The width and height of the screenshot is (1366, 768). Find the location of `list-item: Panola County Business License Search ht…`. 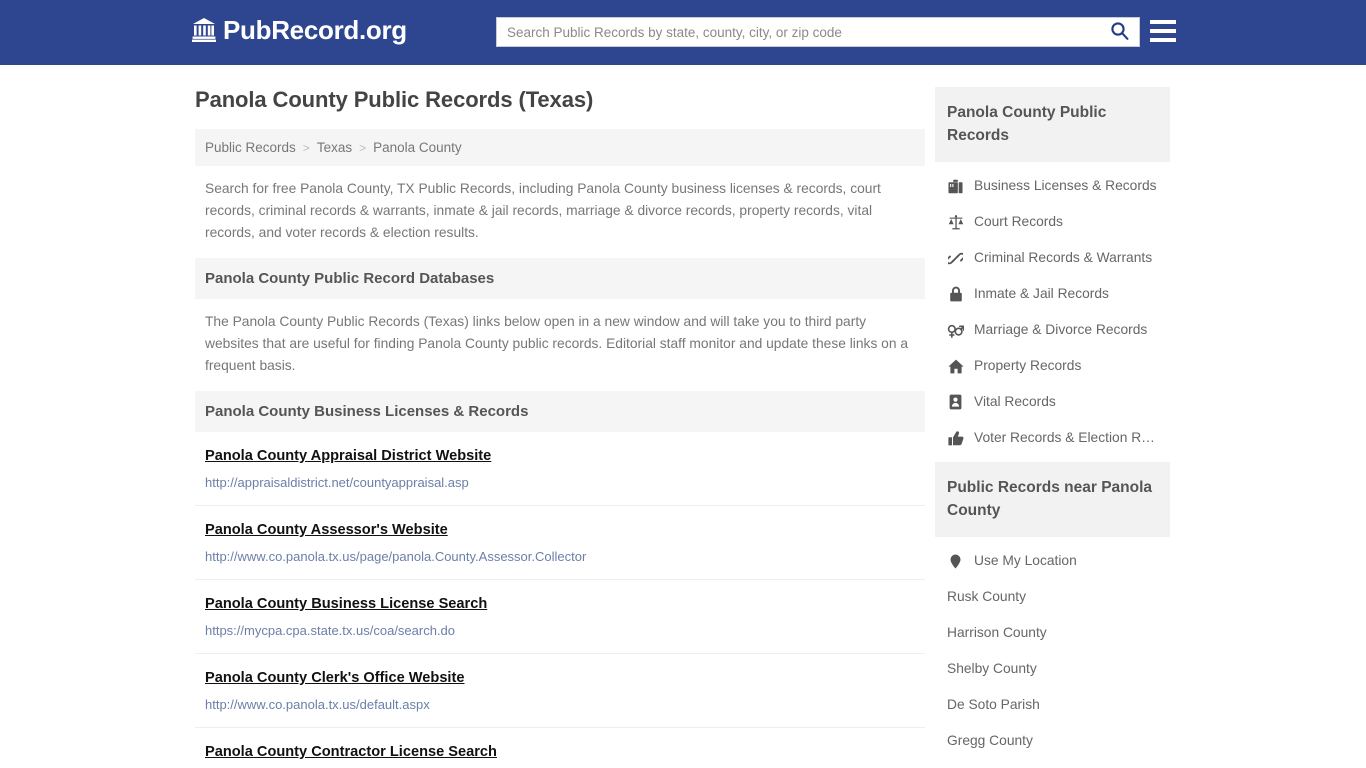

list-item: Panola County Business License Search ht… is located at coordinates (560, 617).